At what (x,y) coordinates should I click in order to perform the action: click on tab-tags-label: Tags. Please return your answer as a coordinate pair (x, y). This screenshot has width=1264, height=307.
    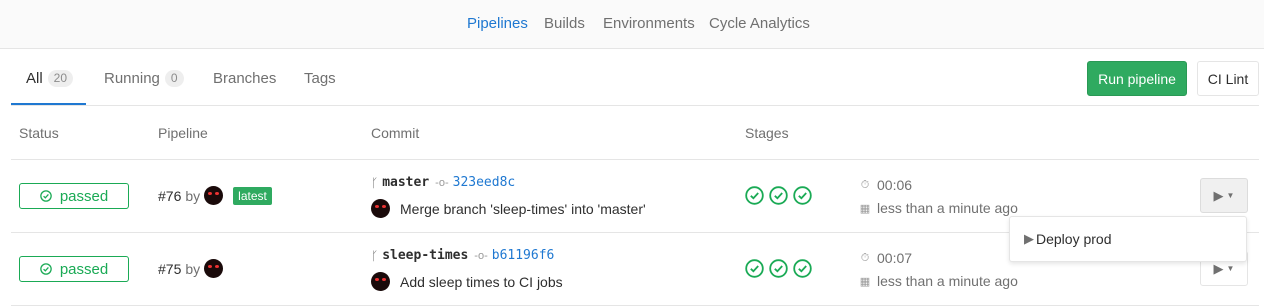
    Looking at the image, I should click on (320, 78).